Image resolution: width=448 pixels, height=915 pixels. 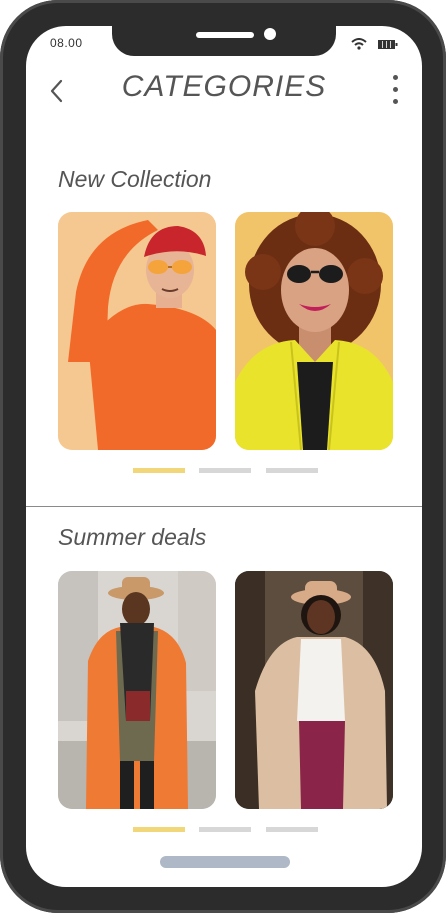 What do you see at coordinates (224, 41) in the screenshot?
I see `notch` at bounding box center [224, 41].